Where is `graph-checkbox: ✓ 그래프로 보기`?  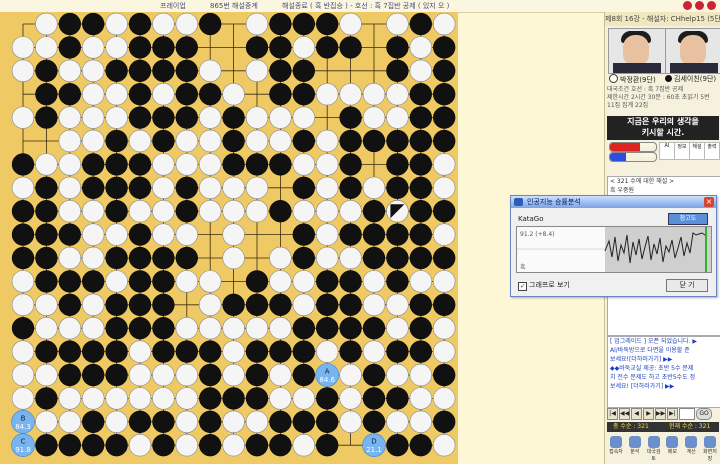
graph-checkbox: ✓ 그래프로 보기 is located at coordinates (544, 285).